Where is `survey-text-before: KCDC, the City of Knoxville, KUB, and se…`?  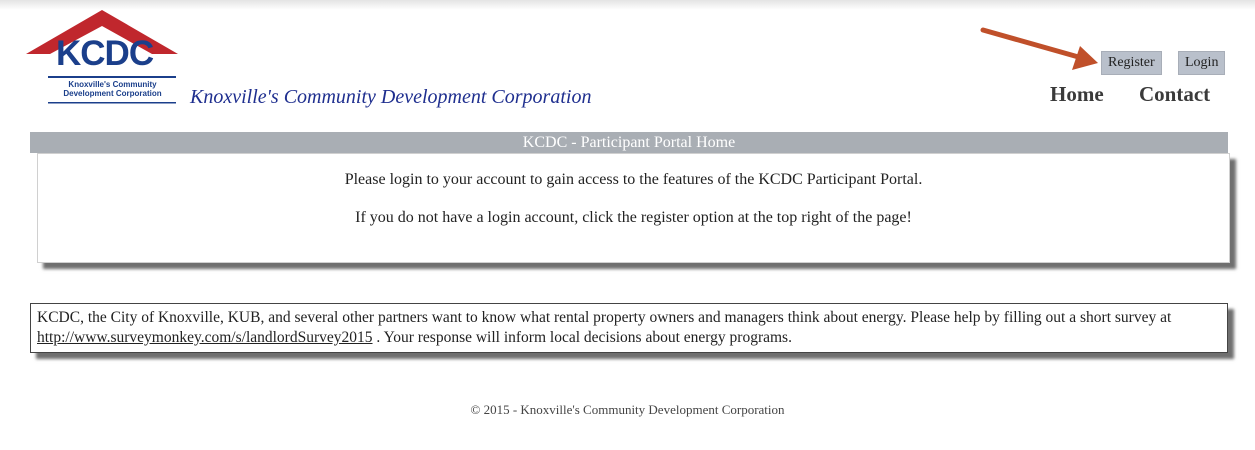 survey-text-before: KCDC, the City of Knoxville, KUB, and se… is located at coordinates (604, 317).